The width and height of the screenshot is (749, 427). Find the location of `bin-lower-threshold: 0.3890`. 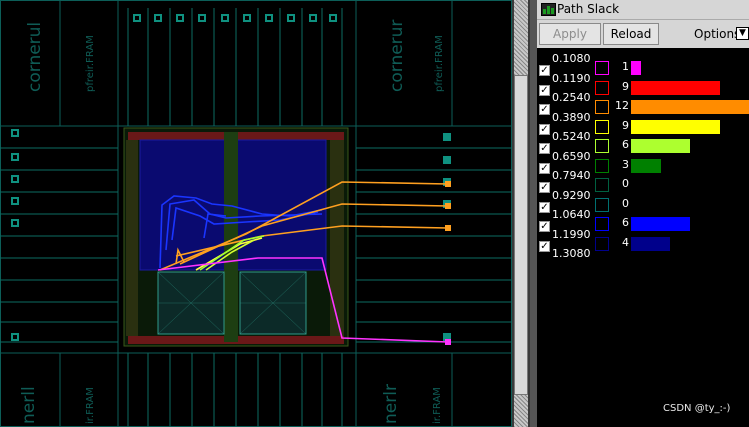

bin-lower-threshold: 0.3890 is located at coordinates (571, 117).